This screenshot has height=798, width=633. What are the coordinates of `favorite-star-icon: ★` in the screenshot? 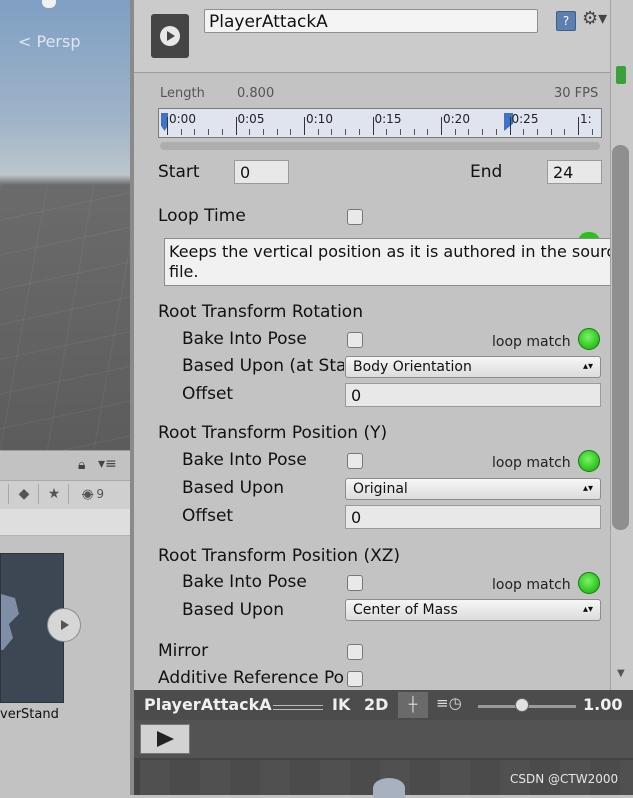 It's located at (54, 494).